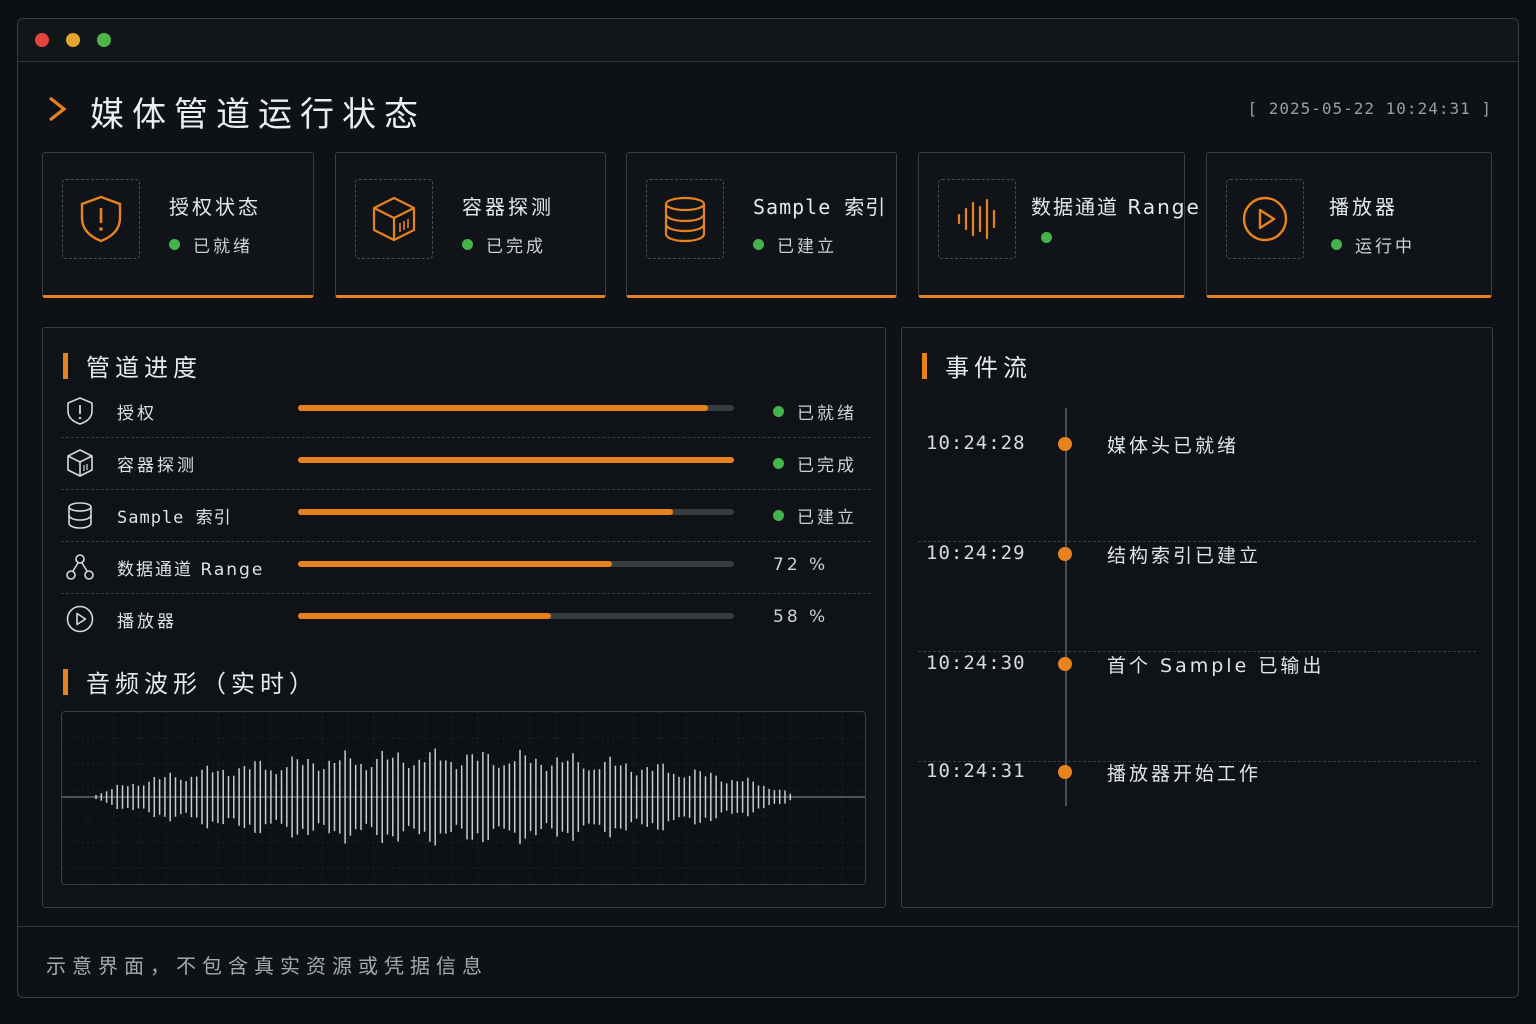 The image size is (1536, 1024). I want to click on card-status: 已完成, so click(504, 244).